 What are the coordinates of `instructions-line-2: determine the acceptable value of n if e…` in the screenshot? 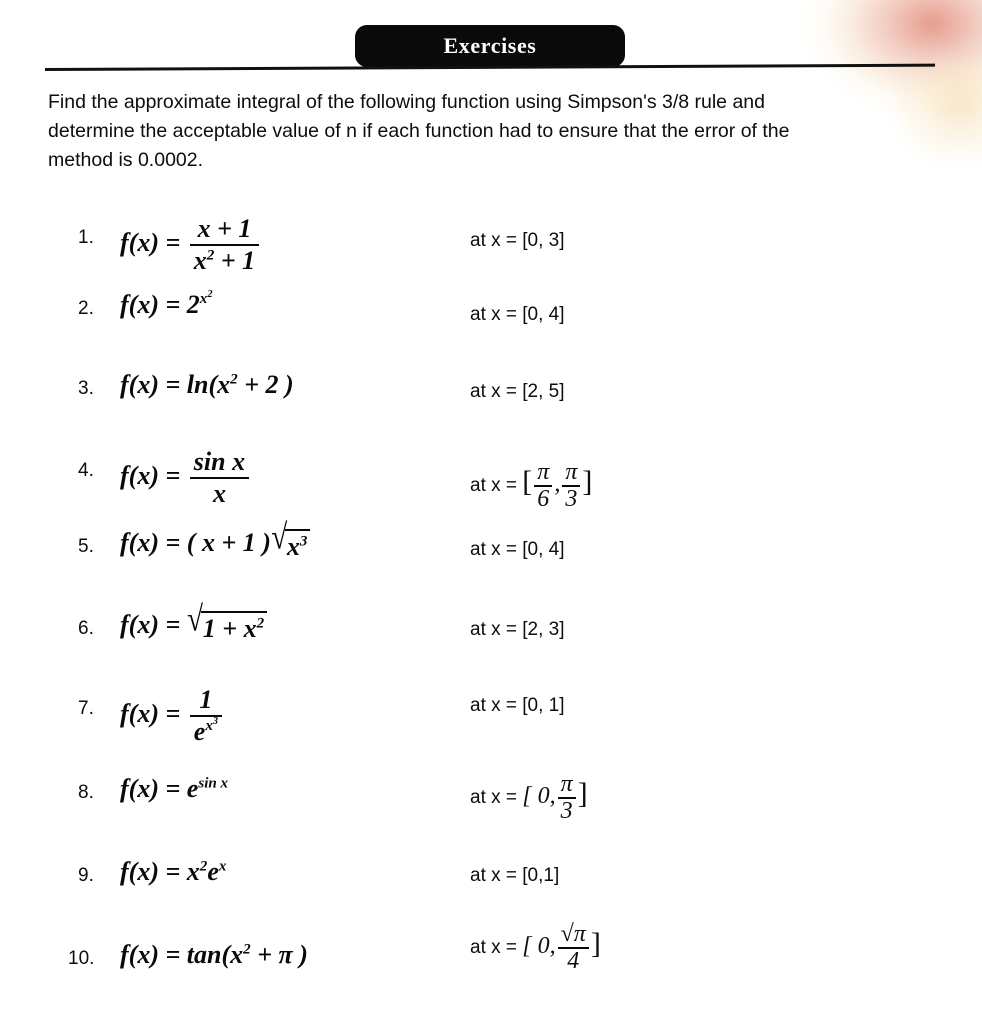 It's located at (419, 131).